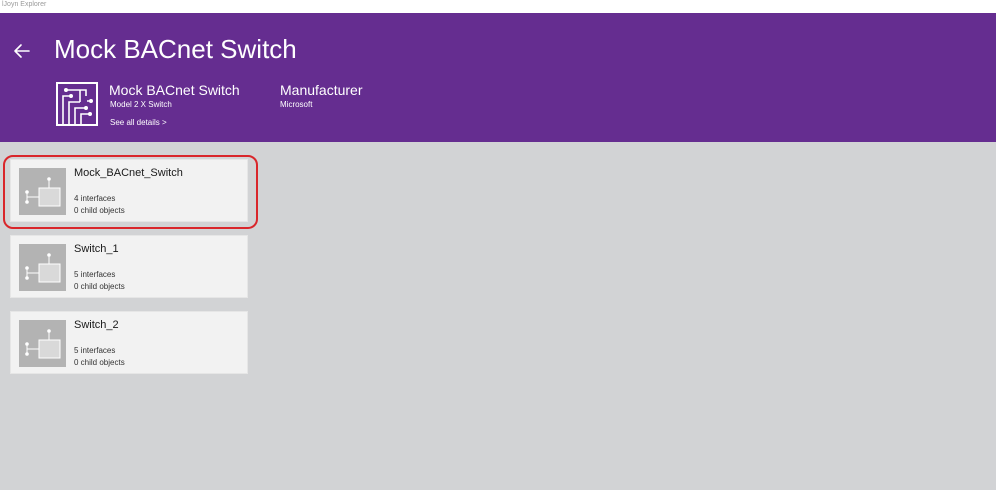 Image resolution: width=1002 pixels, height=490 pixels. I want to click on circuit-board-icon, so click(77, 104).